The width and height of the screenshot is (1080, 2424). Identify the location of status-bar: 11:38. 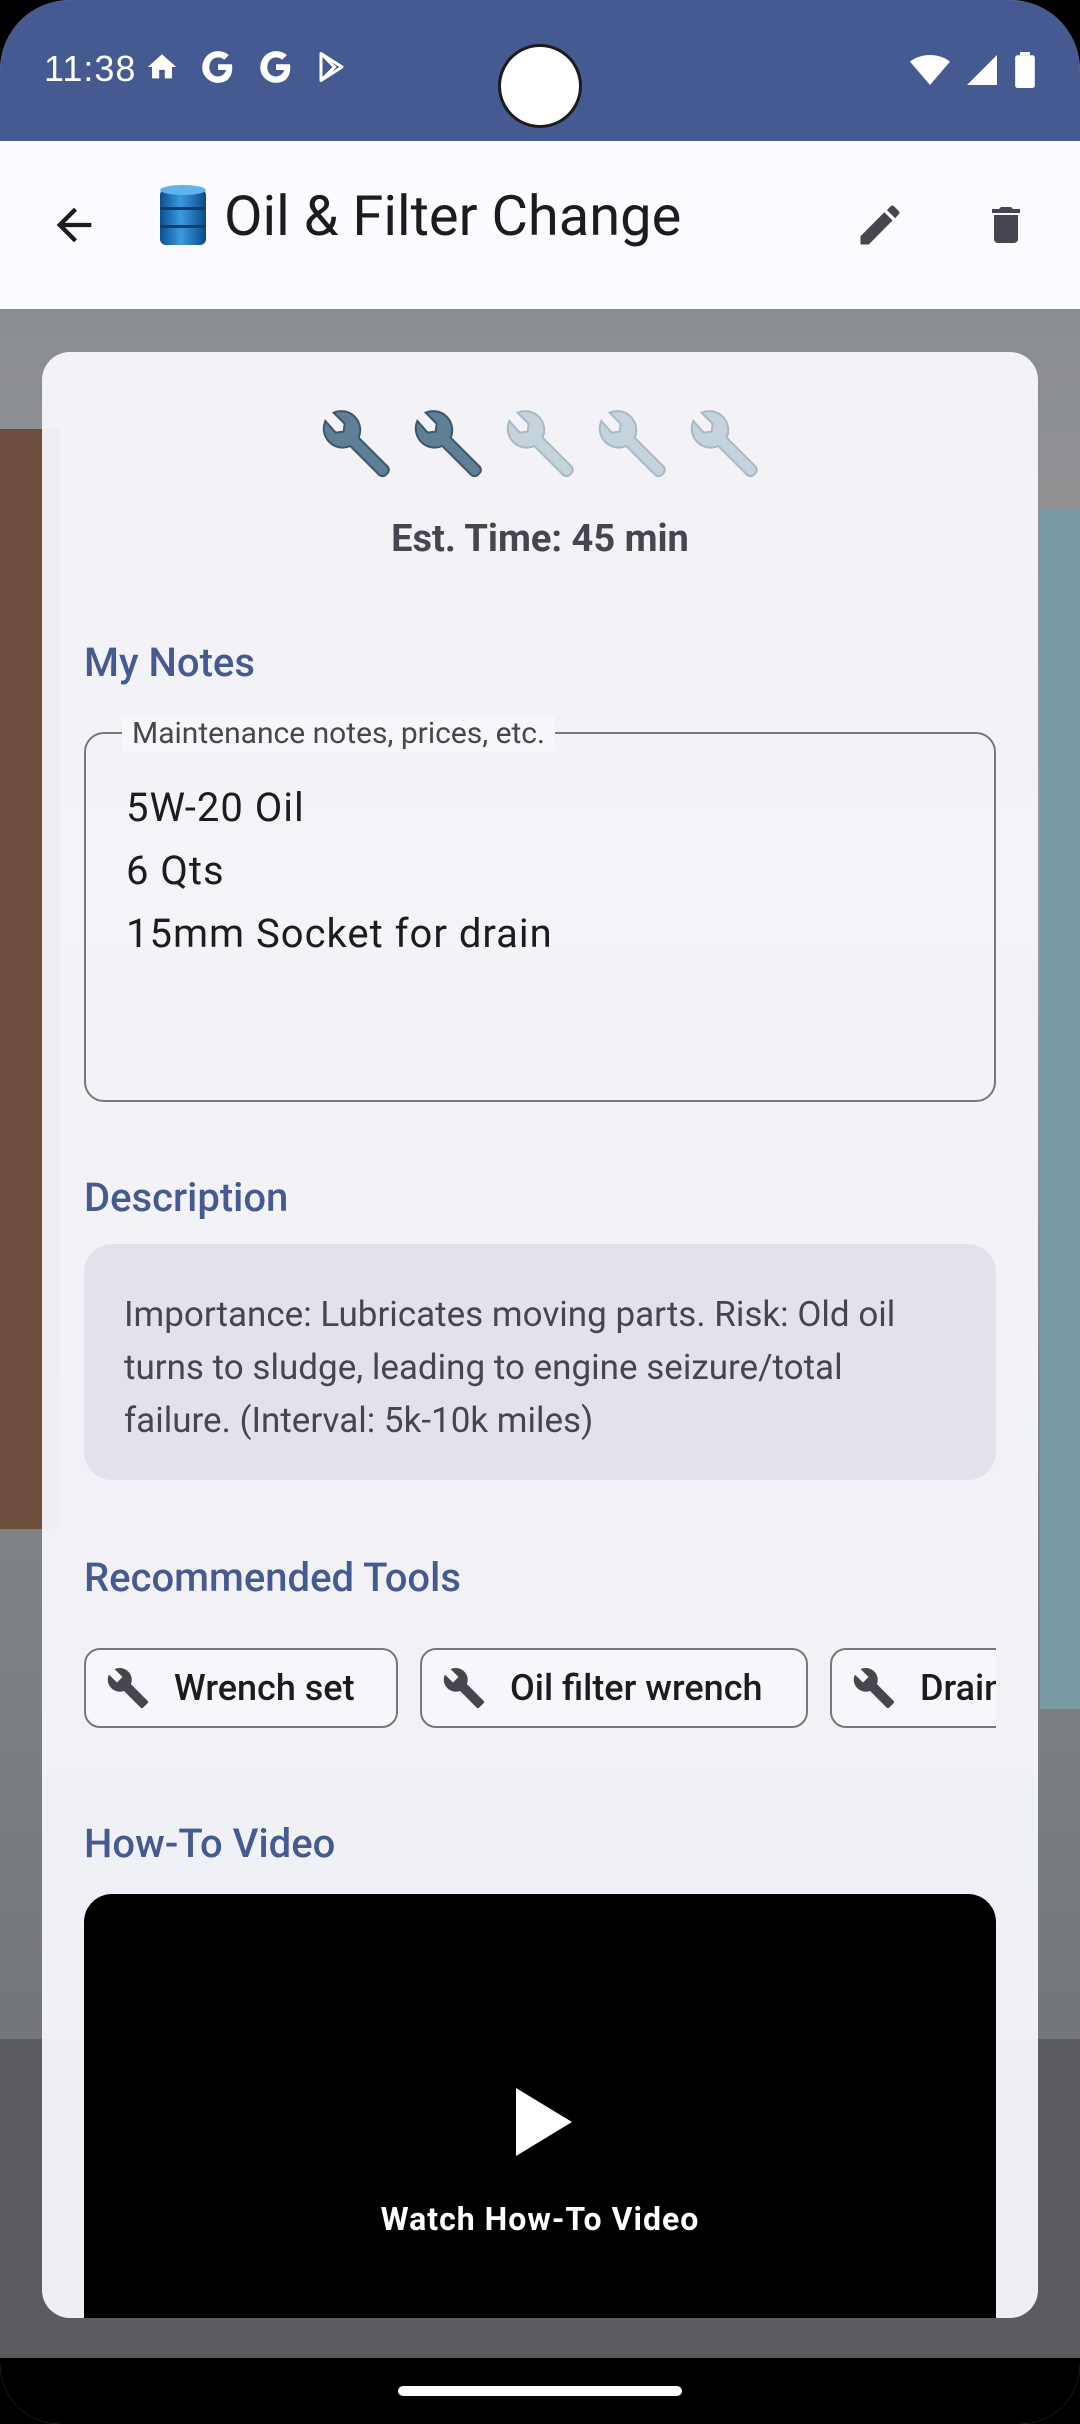
(540, 70).